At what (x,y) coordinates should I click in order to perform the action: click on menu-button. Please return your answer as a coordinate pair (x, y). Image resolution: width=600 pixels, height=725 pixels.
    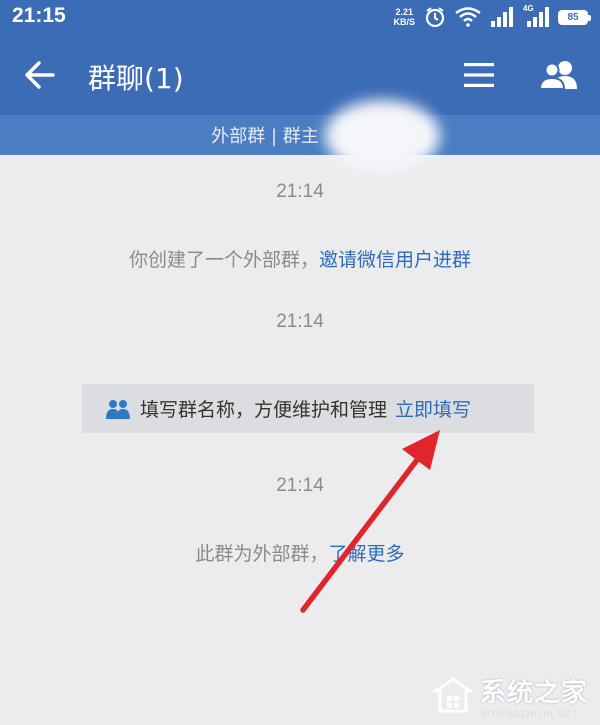
    Looking at the image, I should click on (479, 75).